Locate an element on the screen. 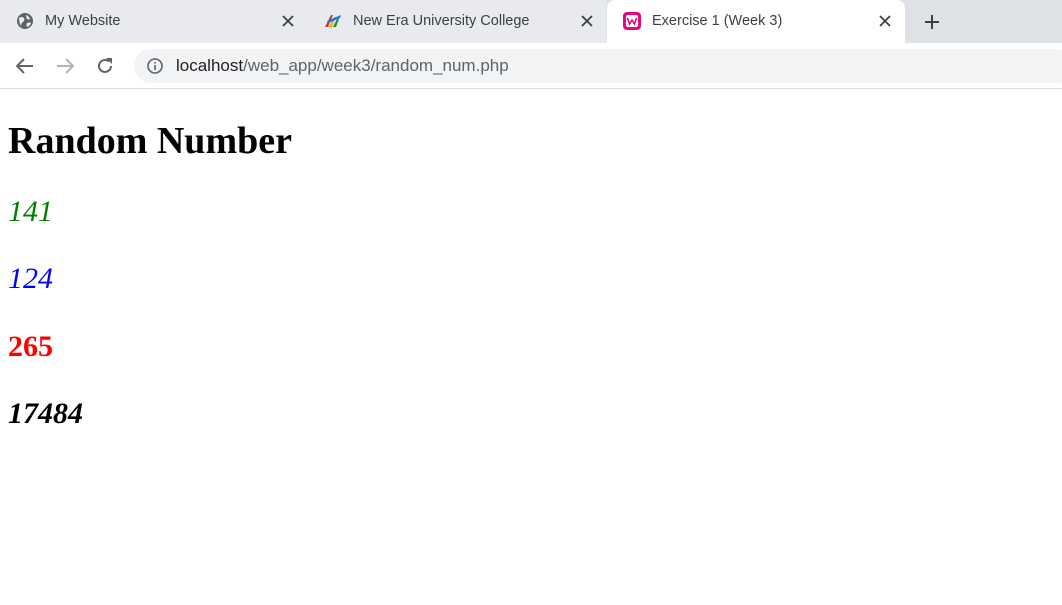 Image resolution: width=1062 pixels, height=605 pixels. arrow-left-icon is located at coordinates (24, 66).